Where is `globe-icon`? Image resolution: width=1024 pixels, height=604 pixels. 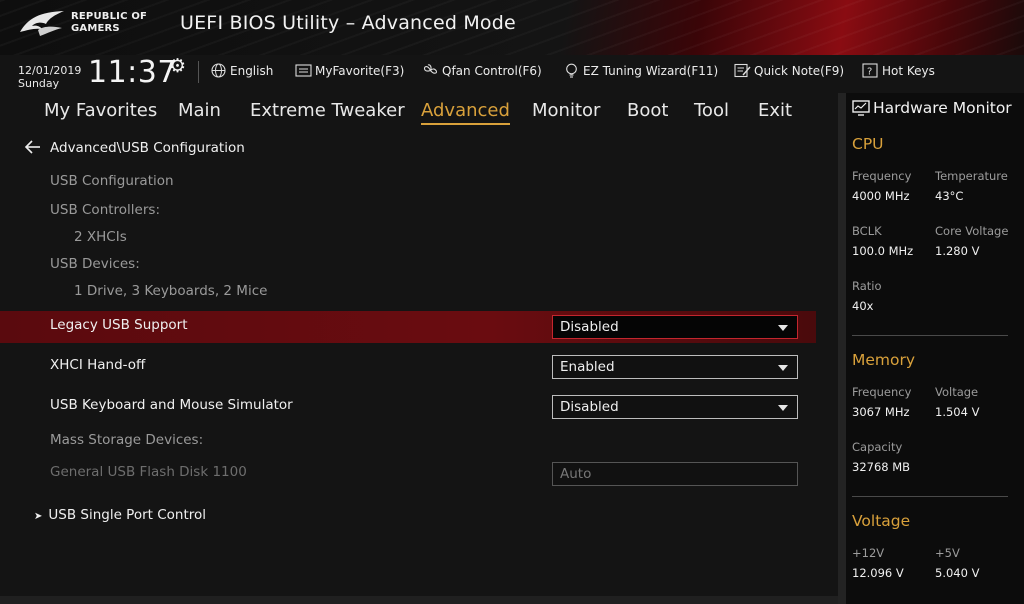
globe-icon is located at coordinates (218, 70).